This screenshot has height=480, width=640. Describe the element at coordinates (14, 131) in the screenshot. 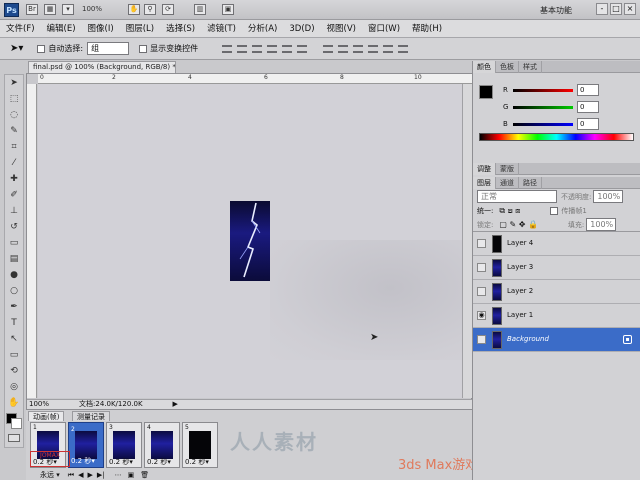

I see `quick-select-tool-icon: ✎` at that location.